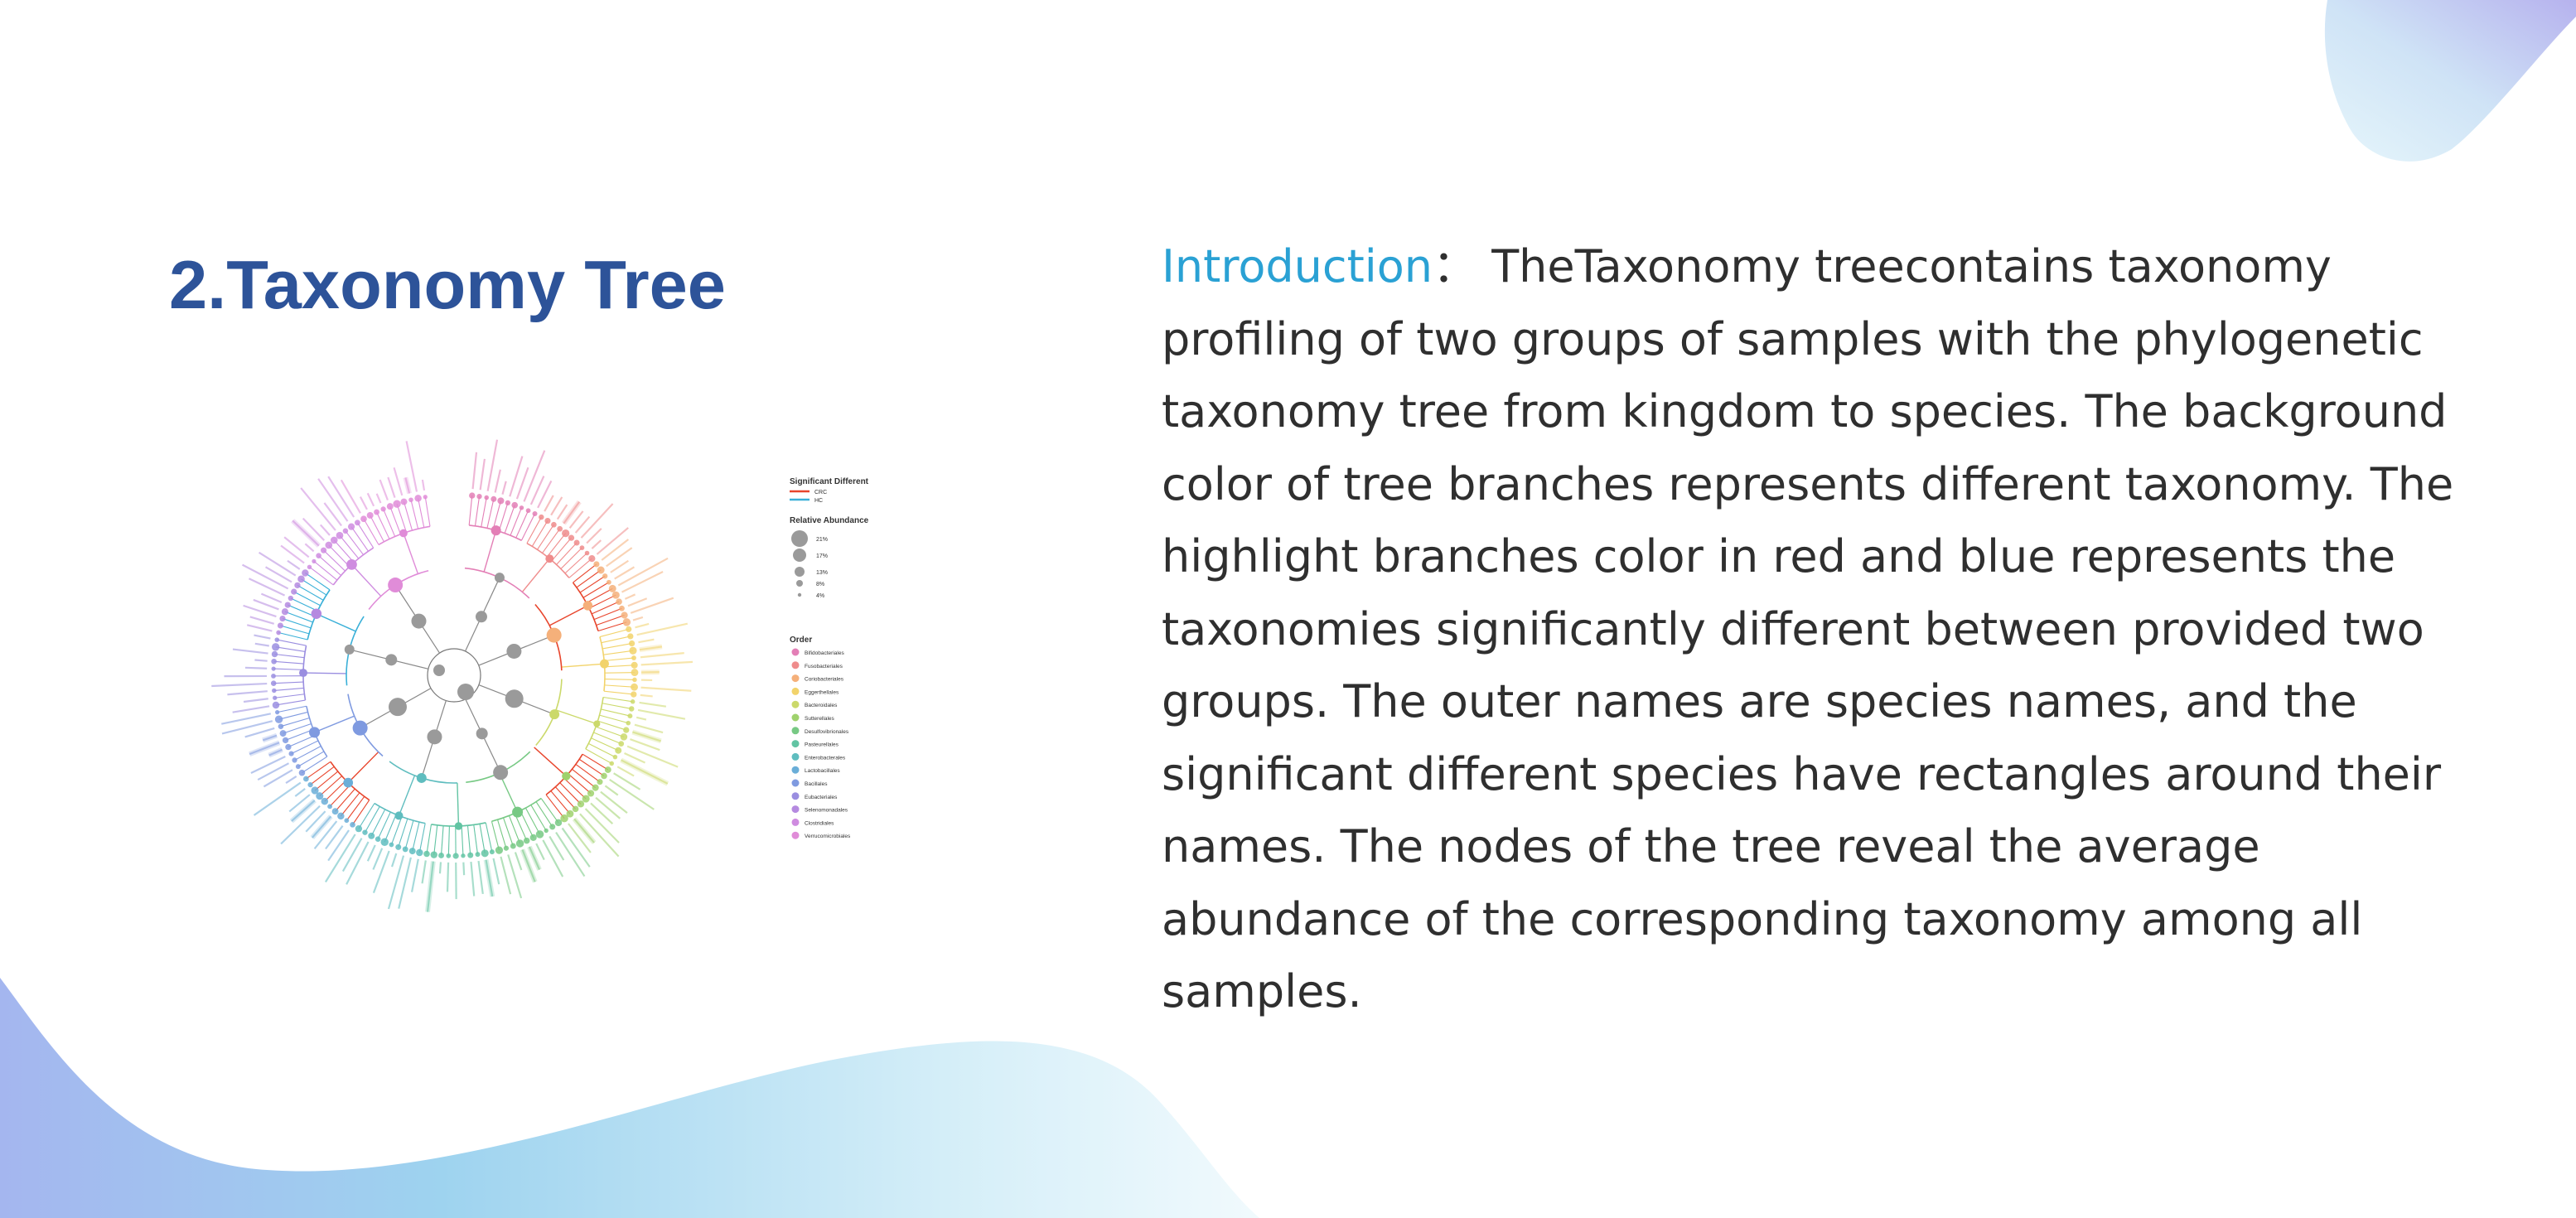 Image resolution: width=2576 pixels, height=1218 pixels. What do you see at coordinates (818, 501) in the screenshot?
I see `legend-significant-label: HC` at bounding box center [818, 501].